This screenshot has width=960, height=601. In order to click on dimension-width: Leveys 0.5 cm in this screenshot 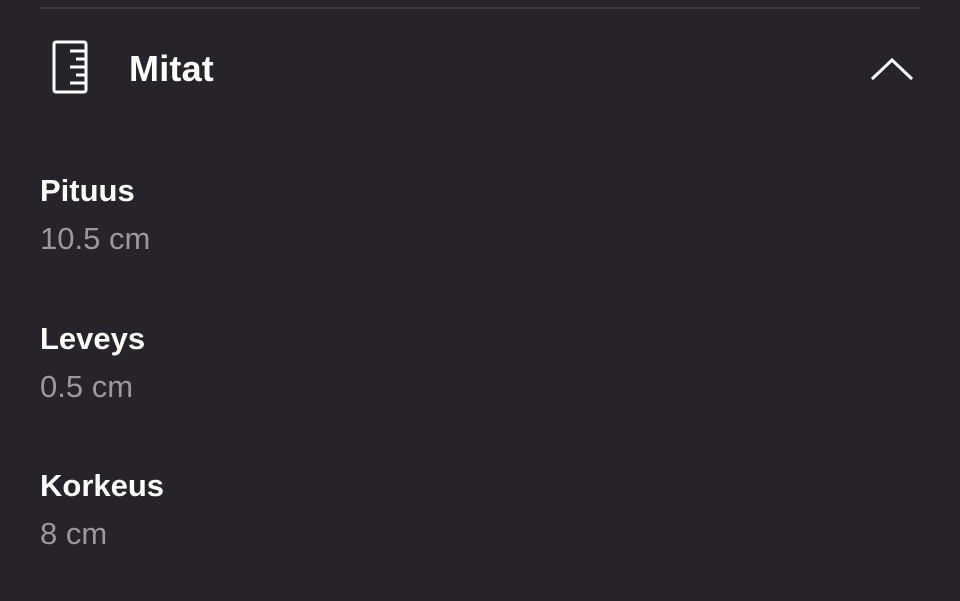, I will do `click(92, 363)`.